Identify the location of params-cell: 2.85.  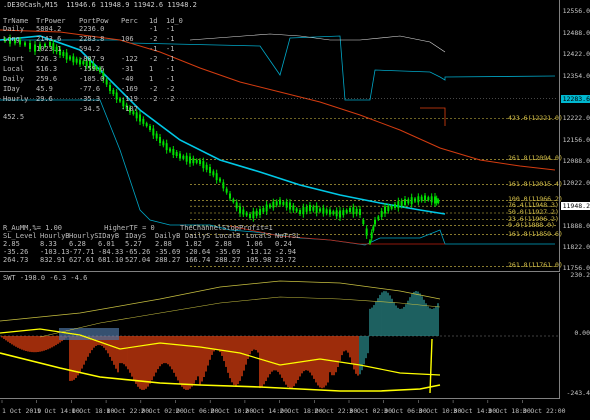
(11, 244).